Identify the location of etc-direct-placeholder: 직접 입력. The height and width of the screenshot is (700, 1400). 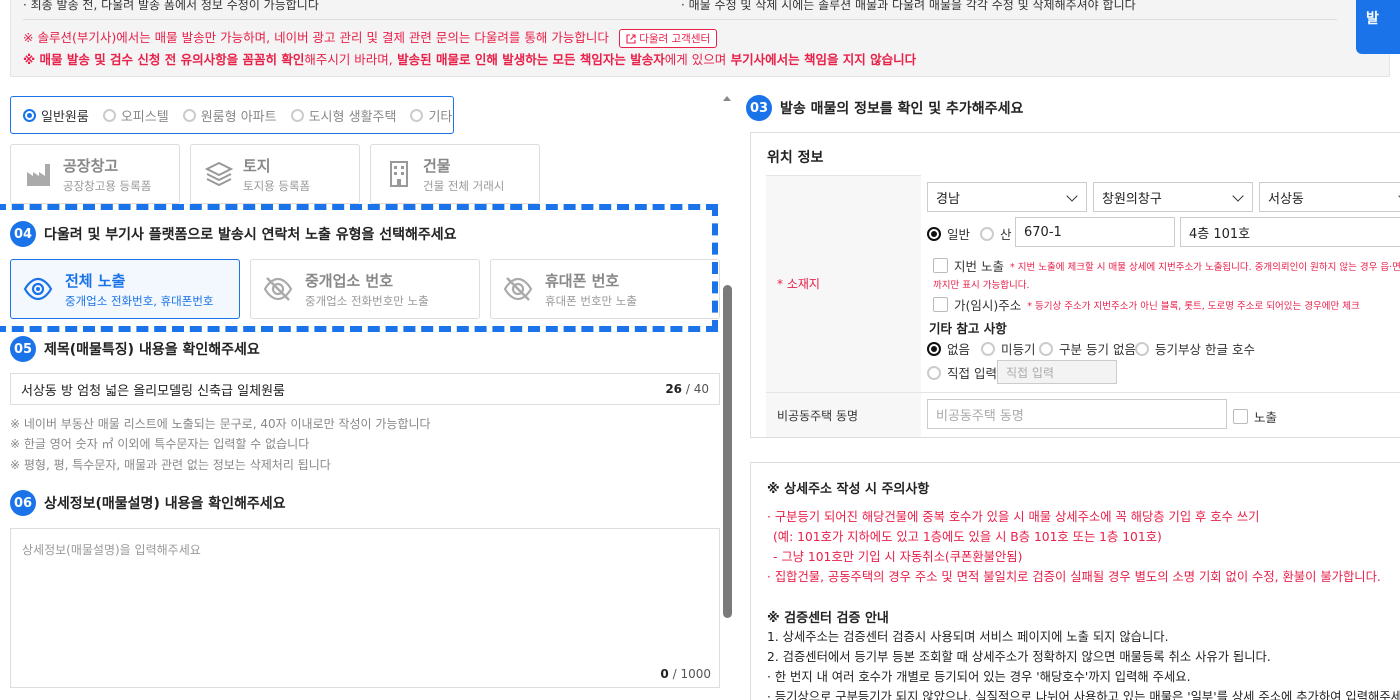
(1030, 372).